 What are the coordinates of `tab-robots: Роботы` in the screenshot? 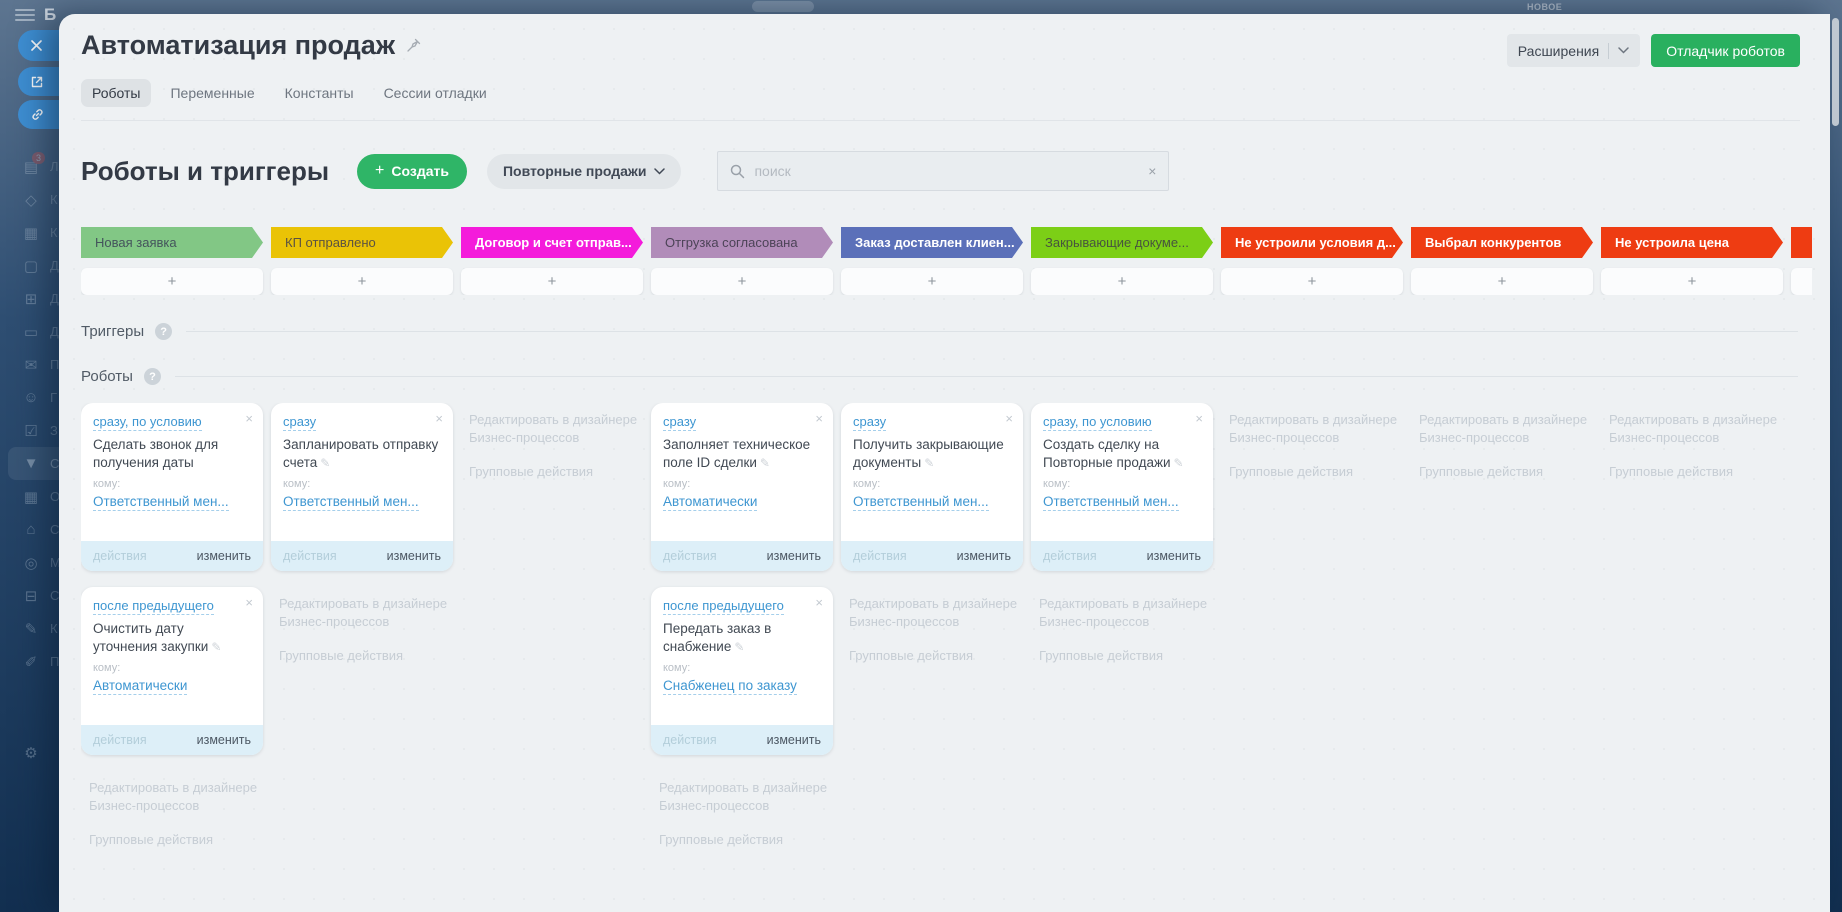 It's located at (116, 93).